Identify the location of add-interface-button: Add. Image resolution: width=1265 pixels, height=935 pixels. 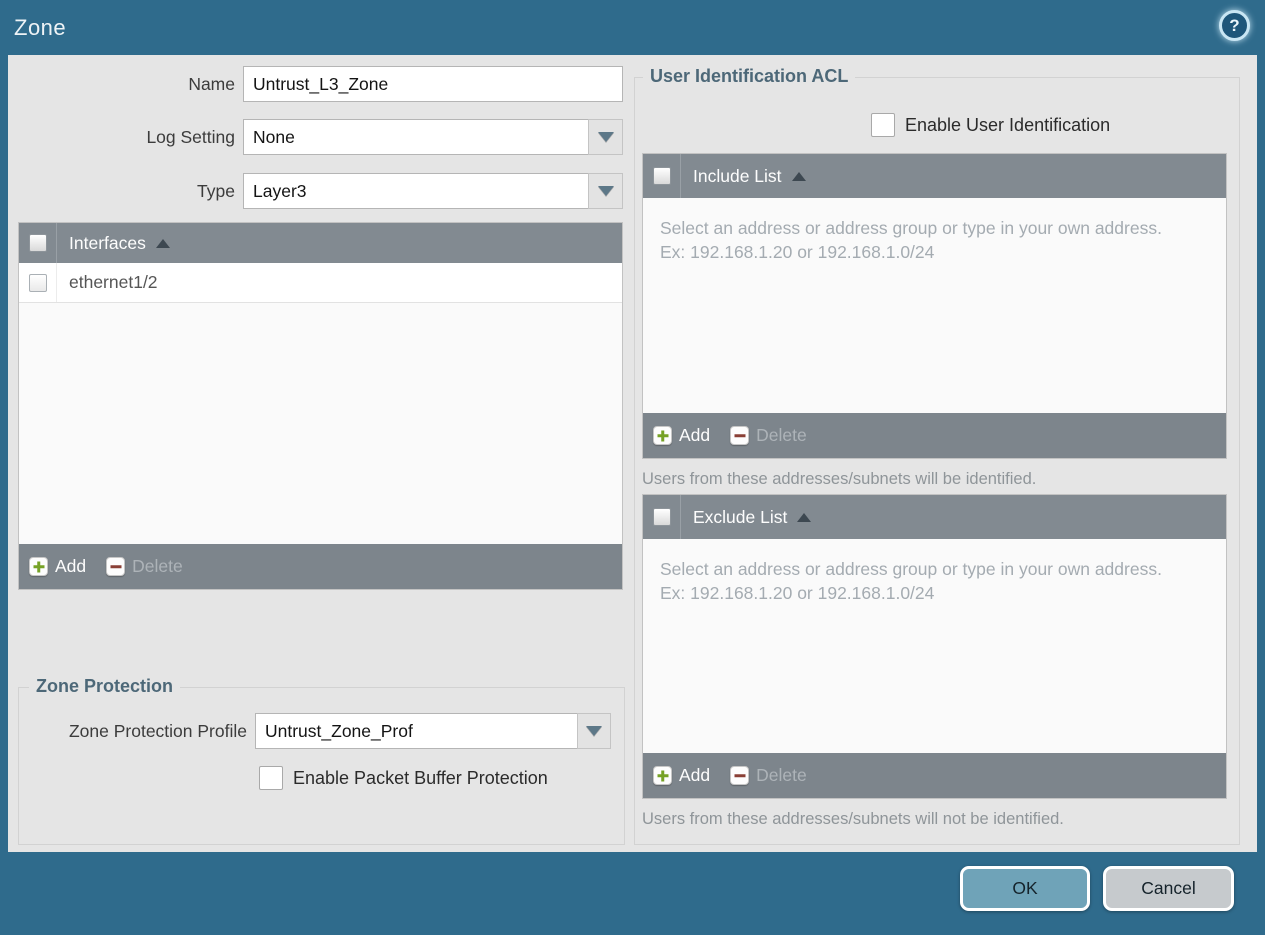
(57, 566).